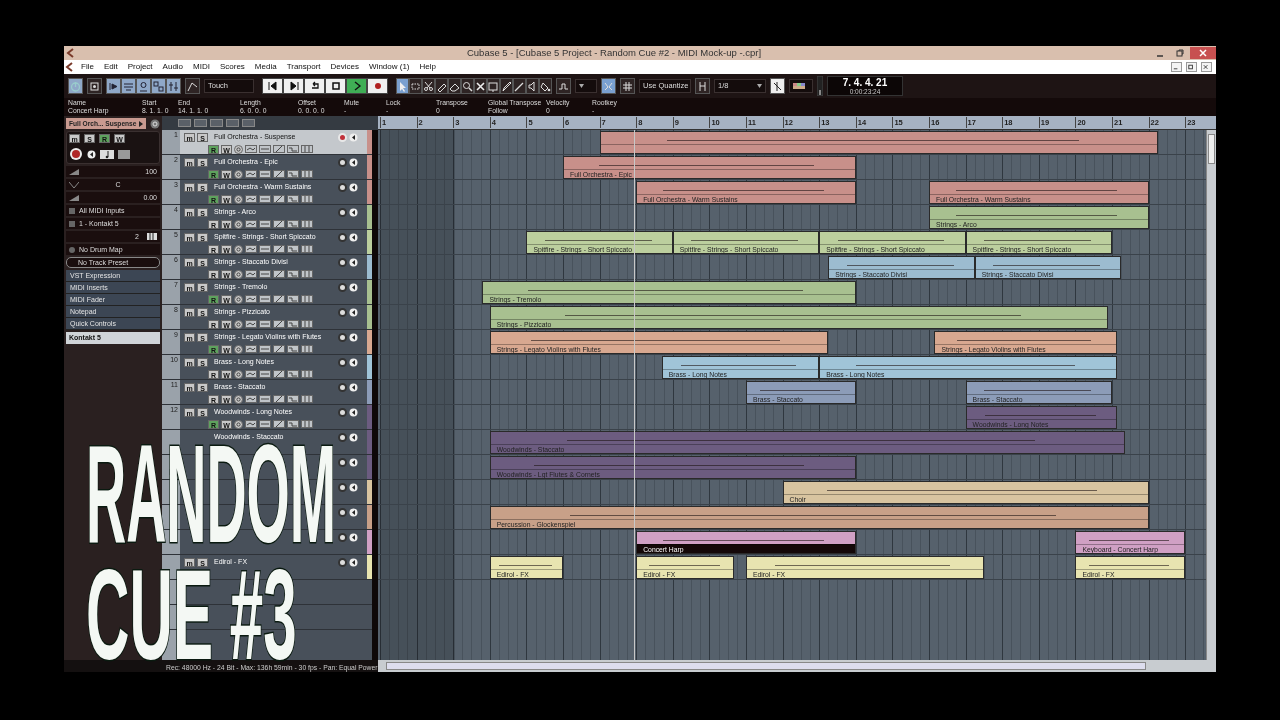 The width and height of the screenshot is (1280, 720). I want to click on quantize-button, so click(702, 86).